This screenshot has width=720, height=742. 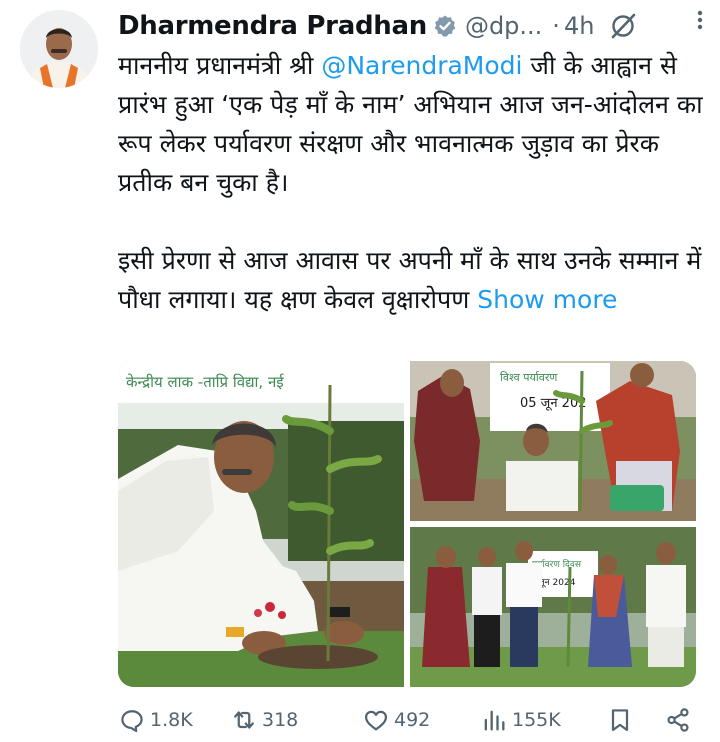 I want to click on bookmark-button, so click(x=620, y=720).